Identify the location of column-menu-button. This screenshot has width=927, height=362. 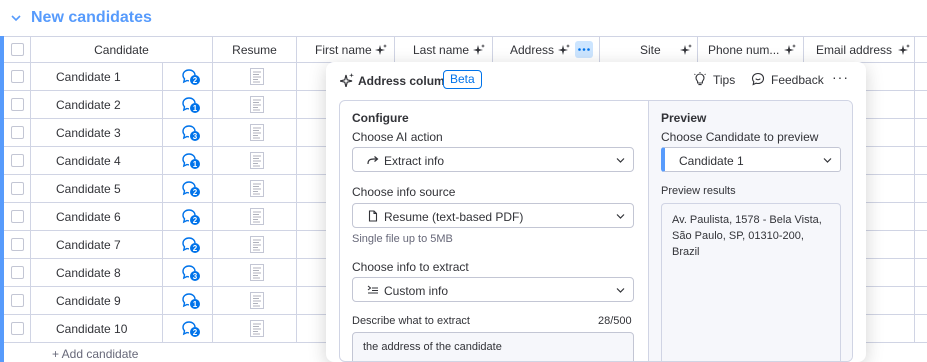
(584, 49).